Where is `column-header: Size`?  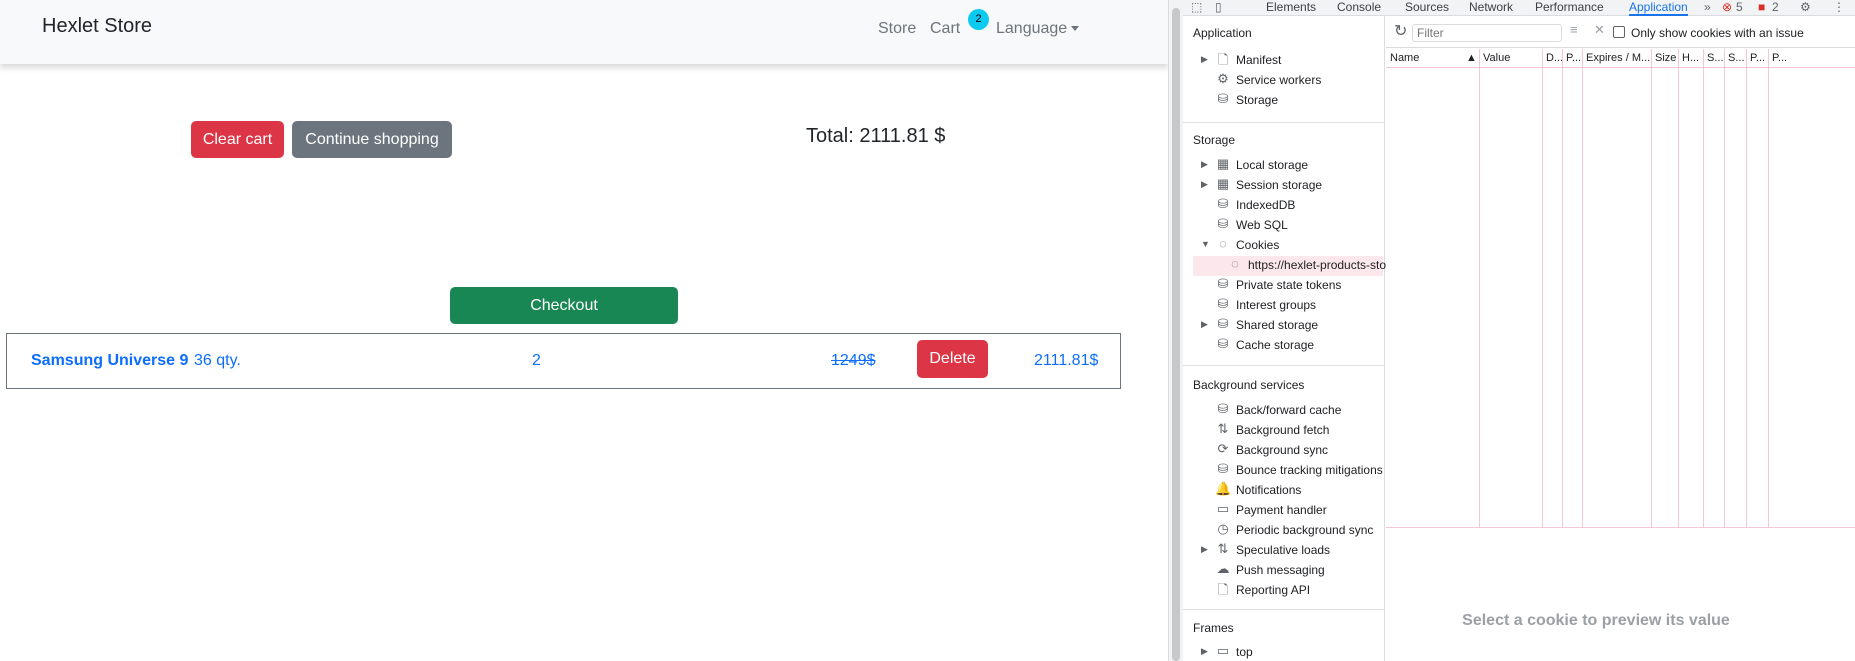
column-header: Size is located at coordinates (1665, 58).